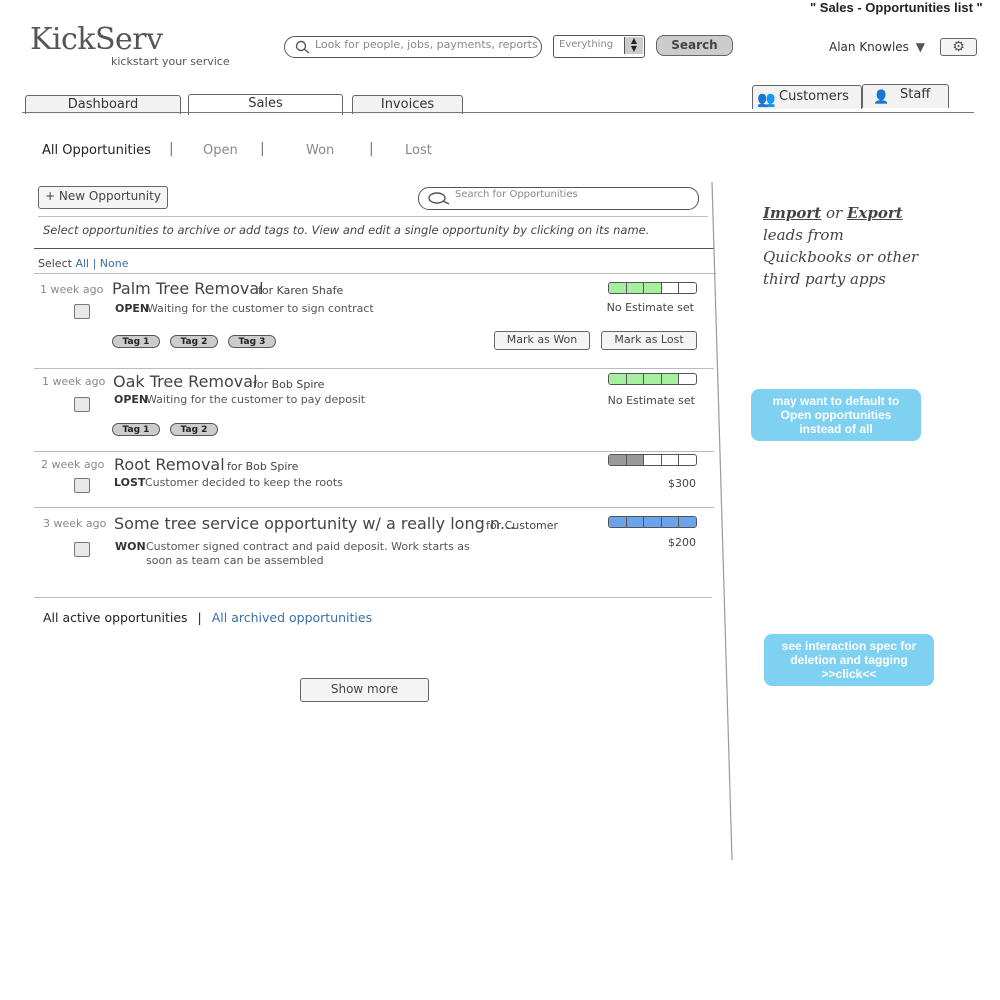 This screenshot has width=1000, height=1000. What do you see at coordinates (55, 263) in the screenshot?
I see `select-label: Select` at bounding box center [55, 263].